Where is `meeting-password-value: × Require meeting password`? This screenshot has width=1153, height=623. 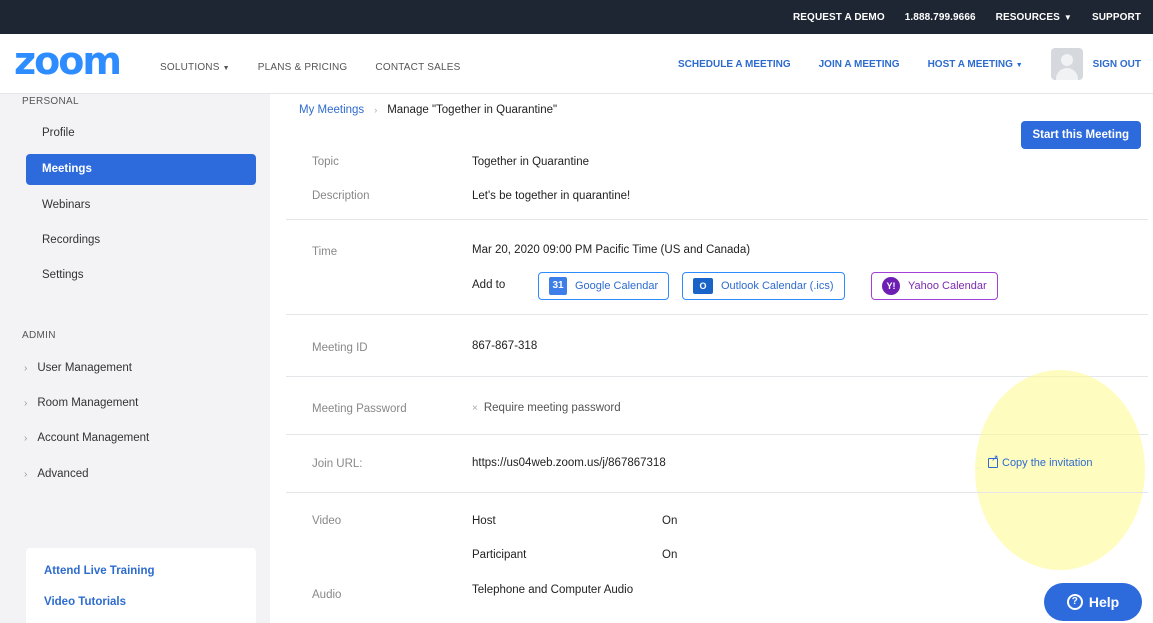 meeting-password-value: × Require meeting password is located at coordinates (546, 408).